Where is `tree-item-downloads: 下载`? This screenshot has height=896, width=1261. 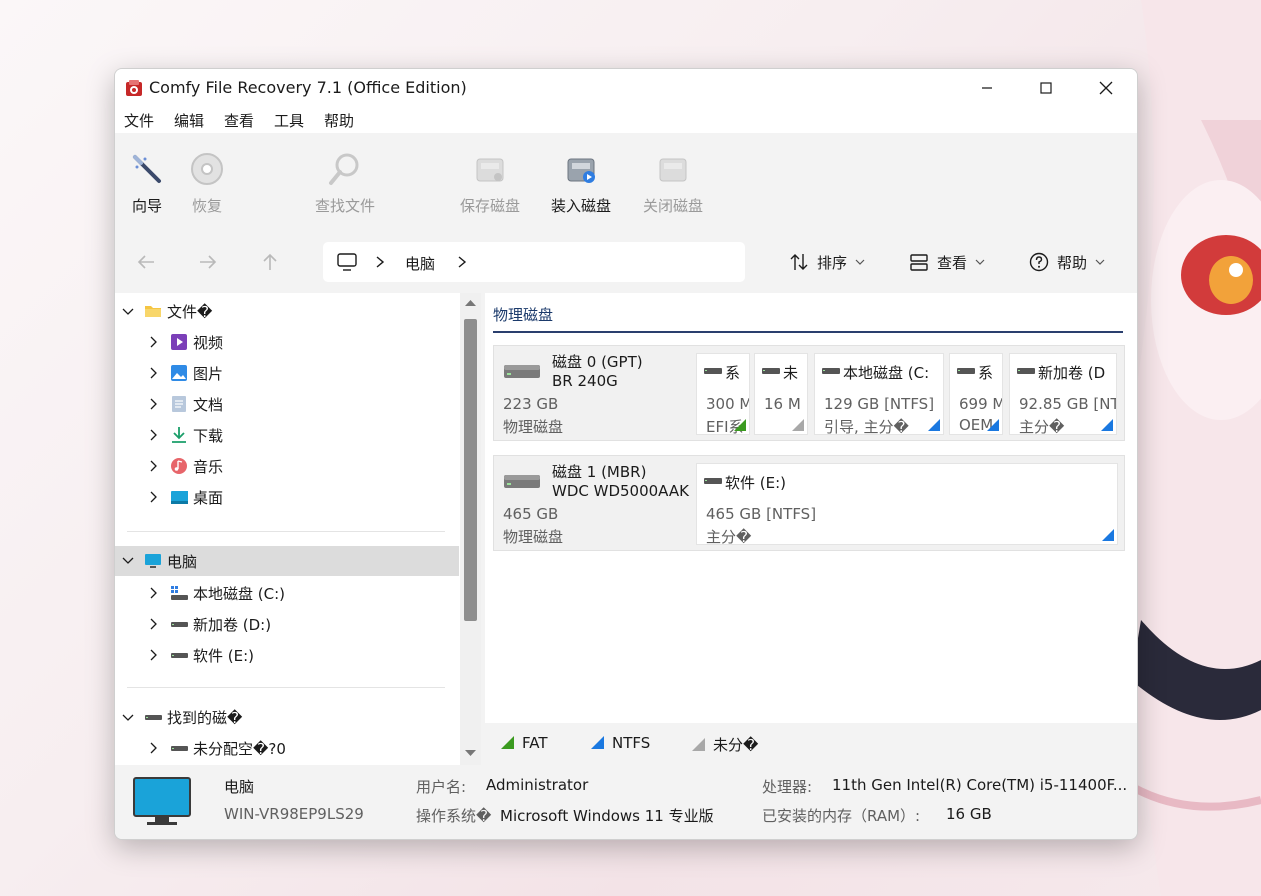
tree-item-downloads: 下载 is located at coordinates (287, 435).